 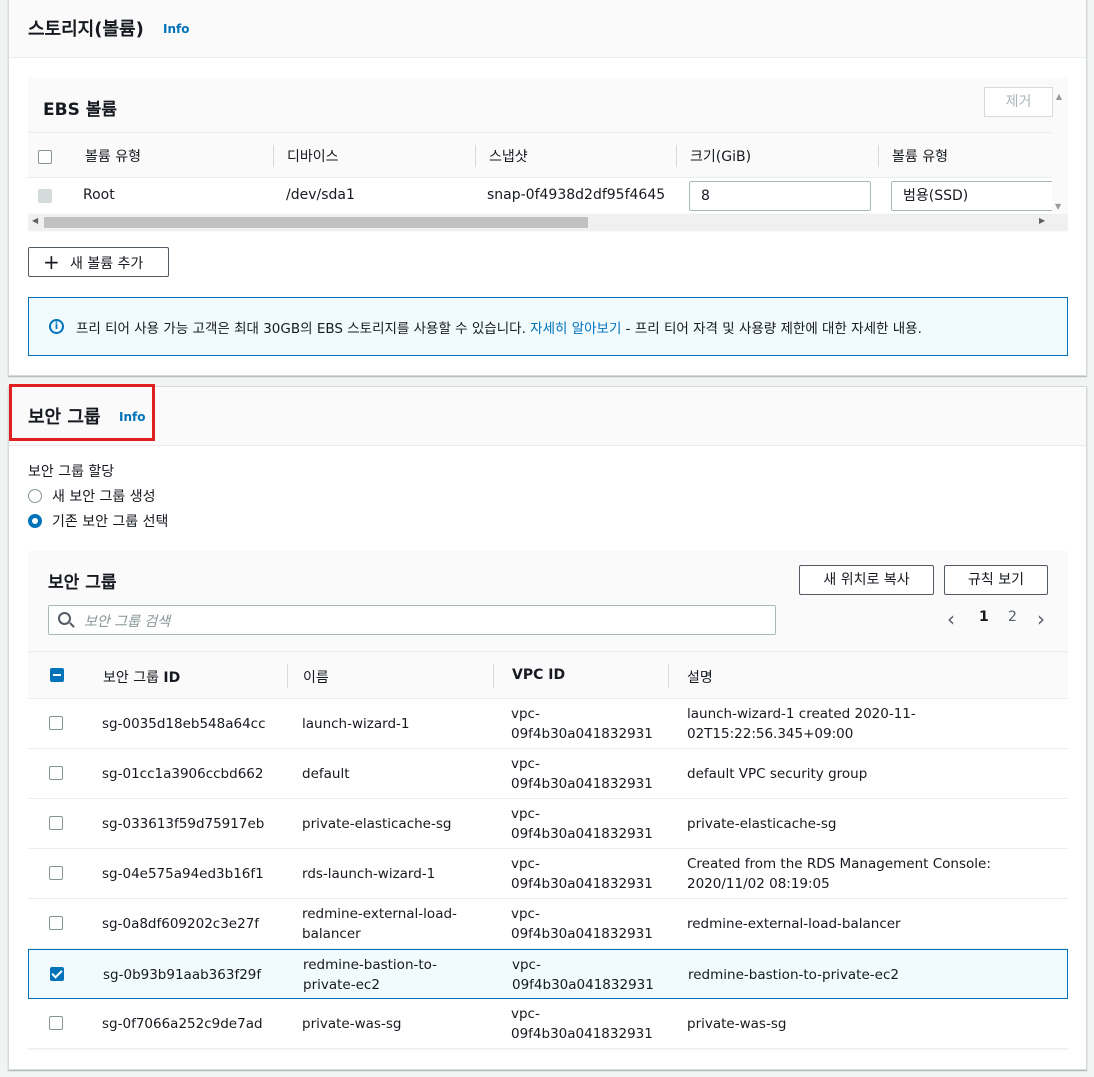 What do you see at coordinates (721, 157) in the screenshot?
I see `ebs-col-size: 크기(GiB)` at bounding box center [721, 157].